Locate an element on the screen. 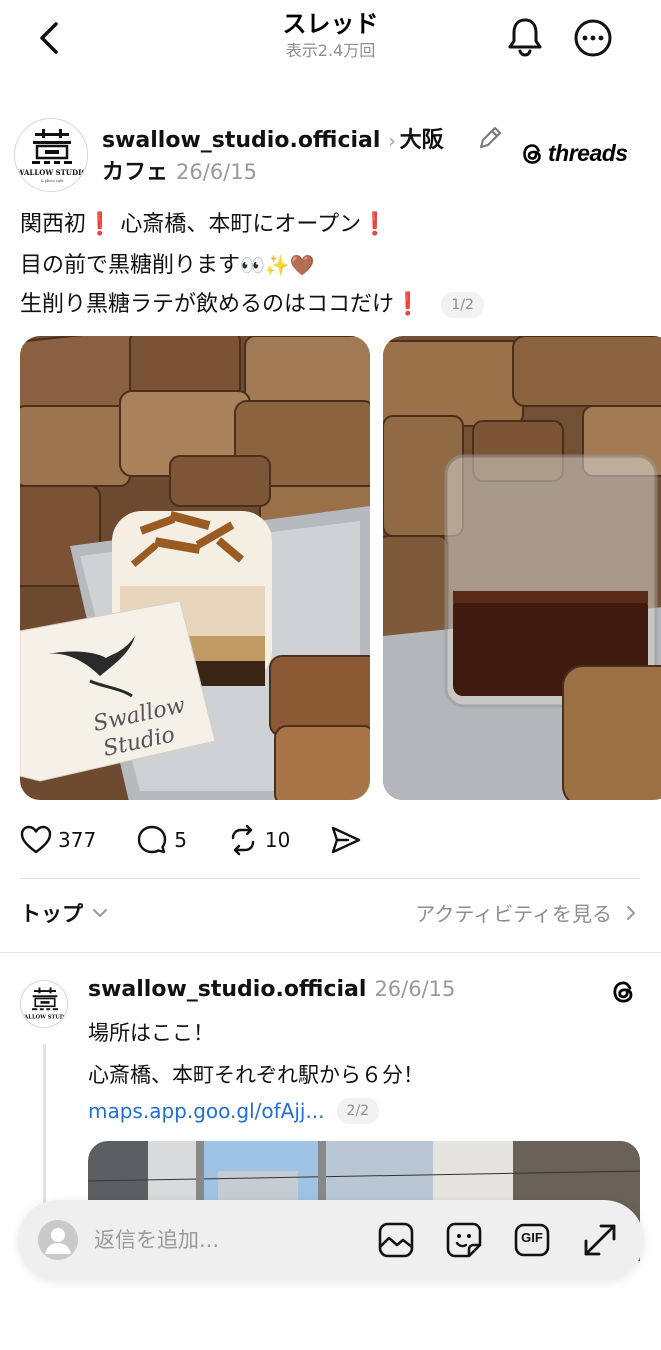  share-icon is located at coordinates (346, 840).